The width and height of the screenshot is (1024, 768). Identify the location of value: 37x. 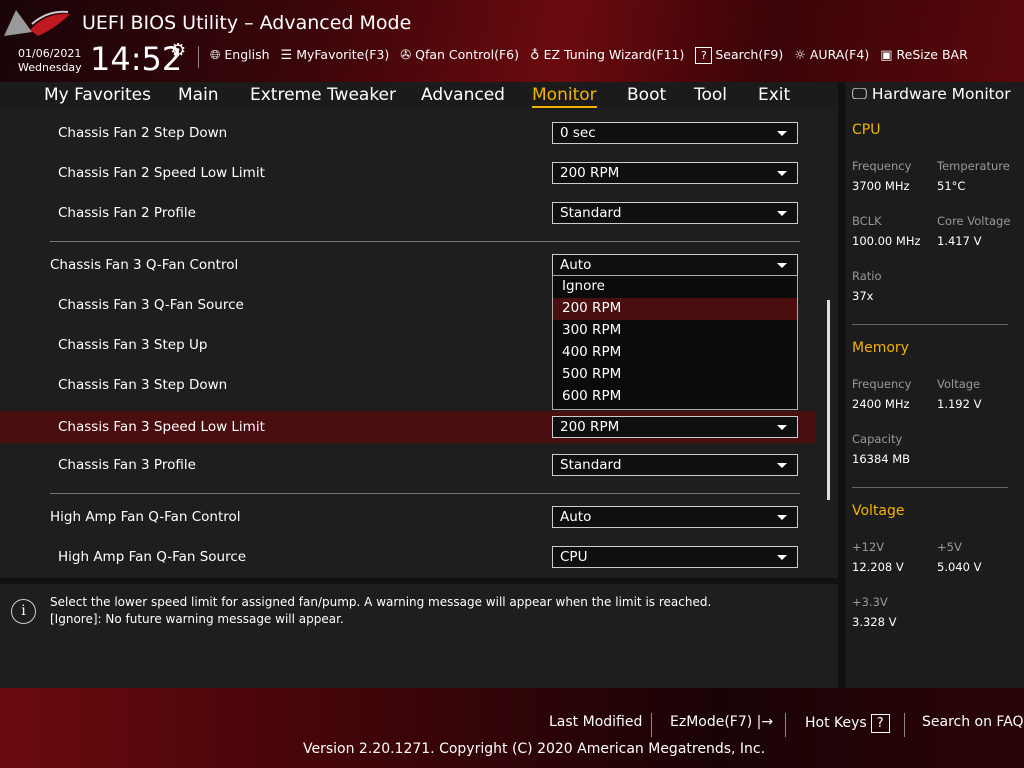
(863, 296).